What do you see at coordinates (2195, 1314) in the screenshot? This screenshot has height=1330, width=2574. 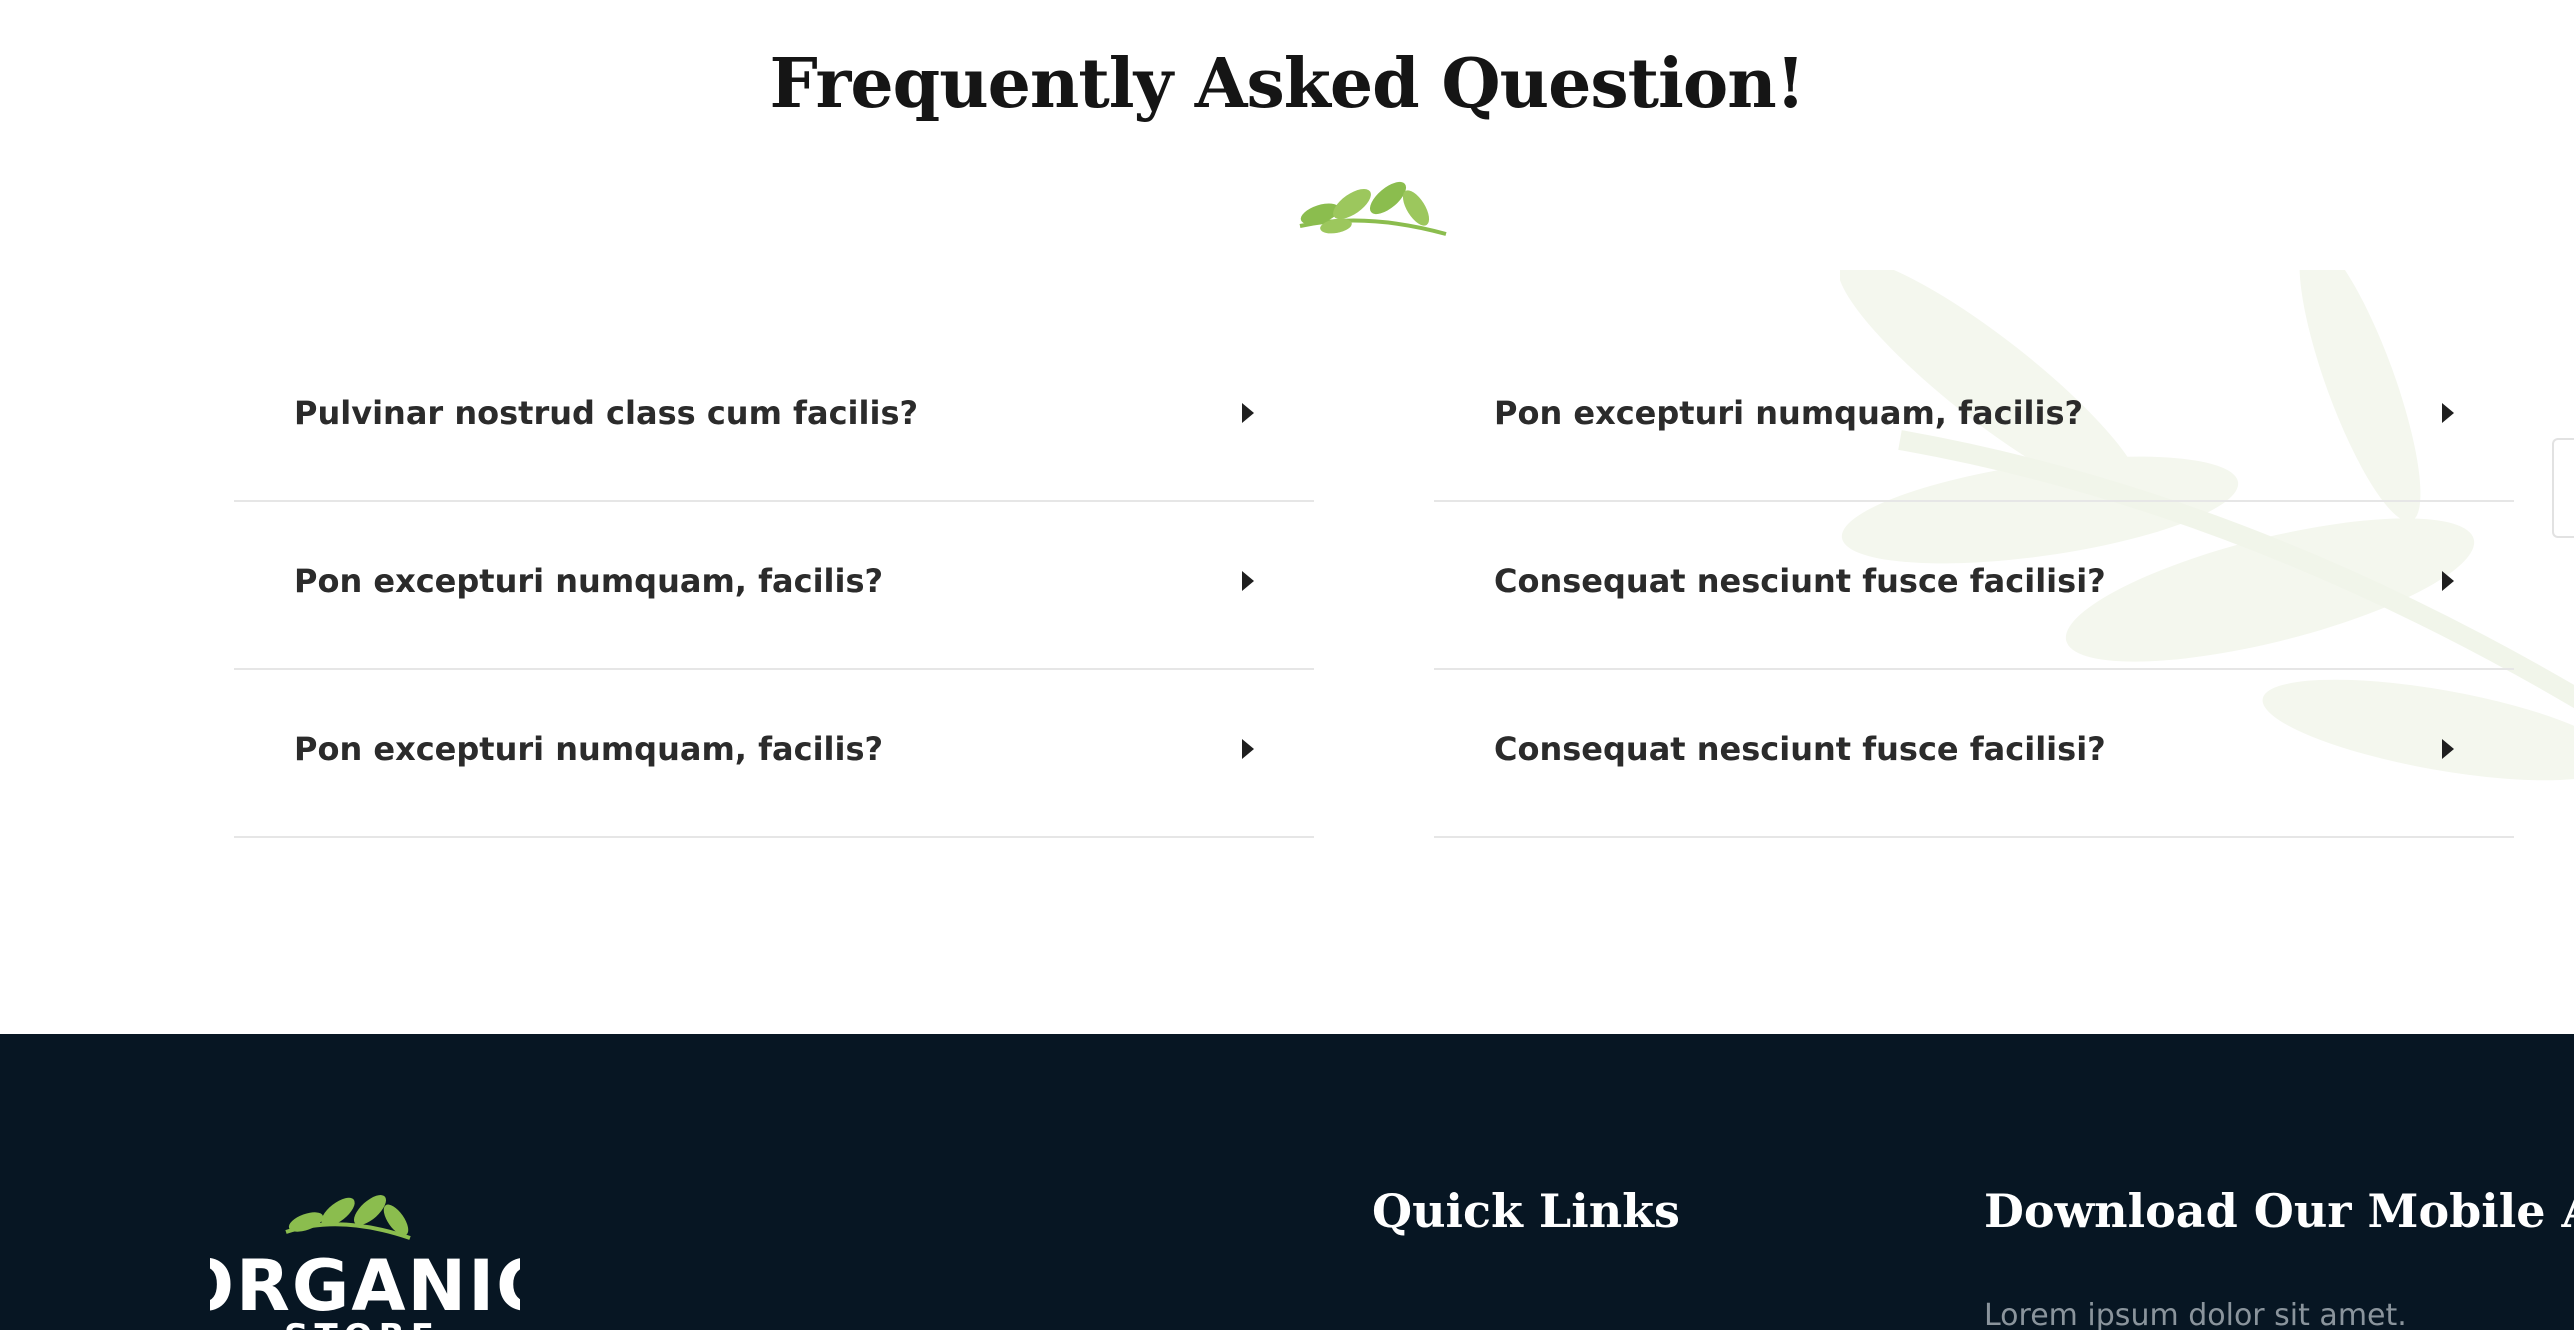 I see `download-app-text: Lorem ipsum dolor sit amet.` at bounding box center [2195, 1314].